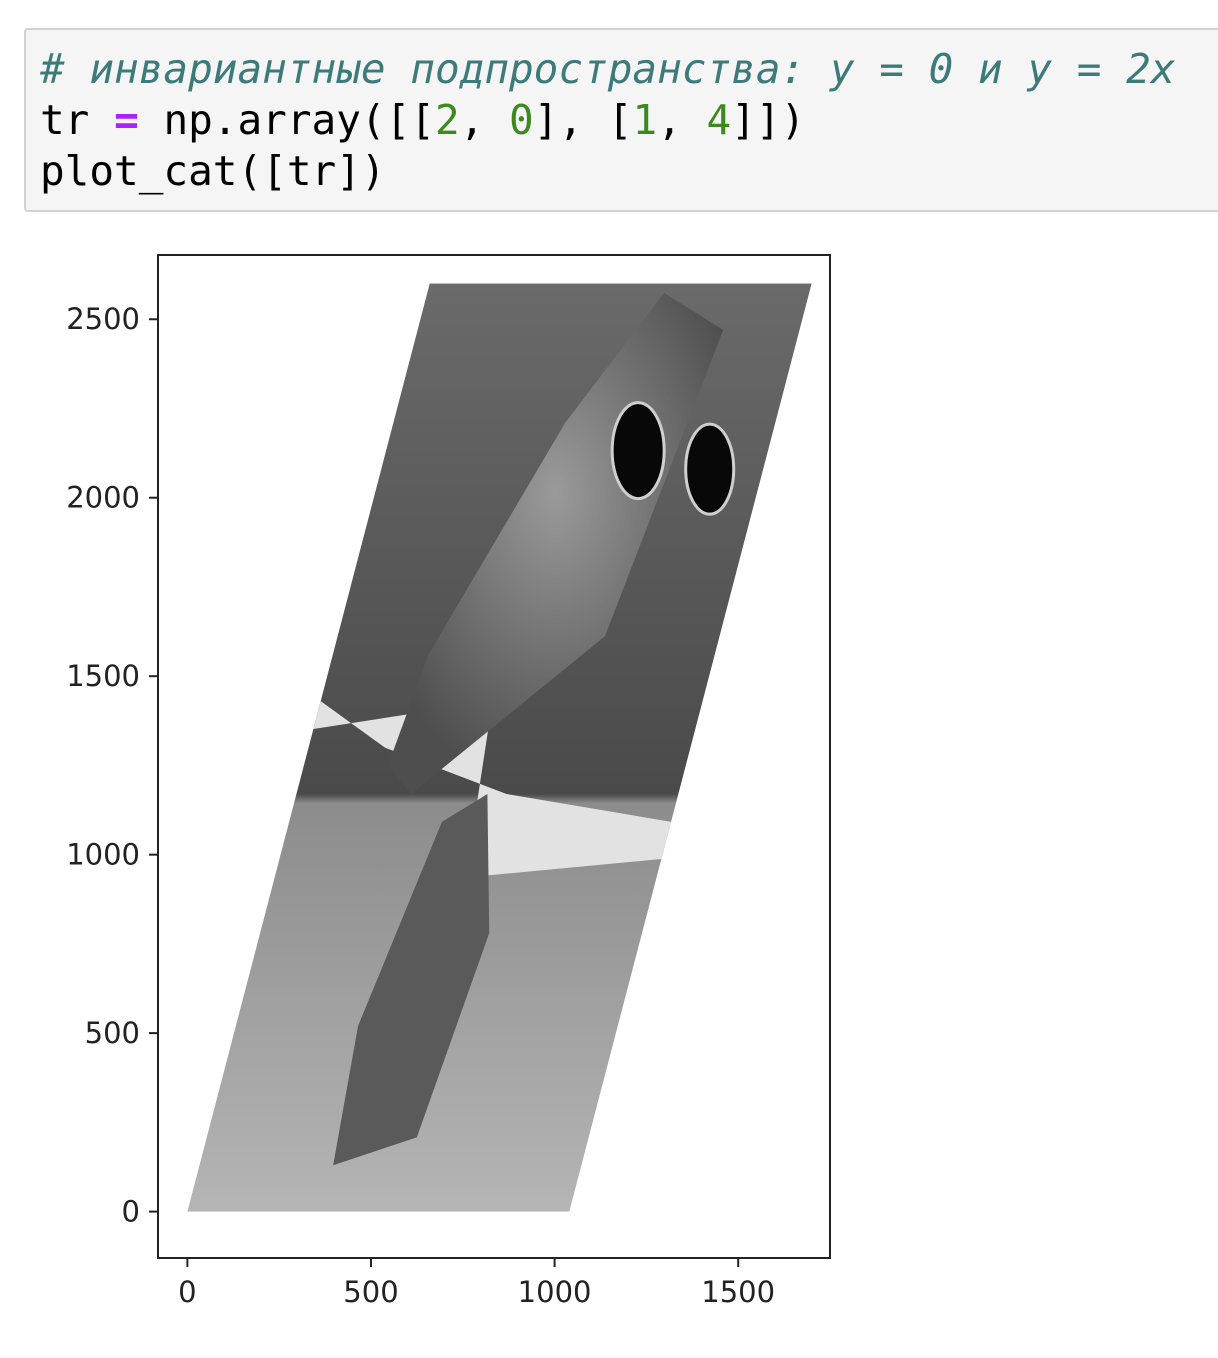 The width and height of the screenshot is (1218, 1358). What do you see at coordinates (476, 1283) in the screenshot?
I see `x-axis: 0 500 1000 1500` at bounding box center [476, 1283].